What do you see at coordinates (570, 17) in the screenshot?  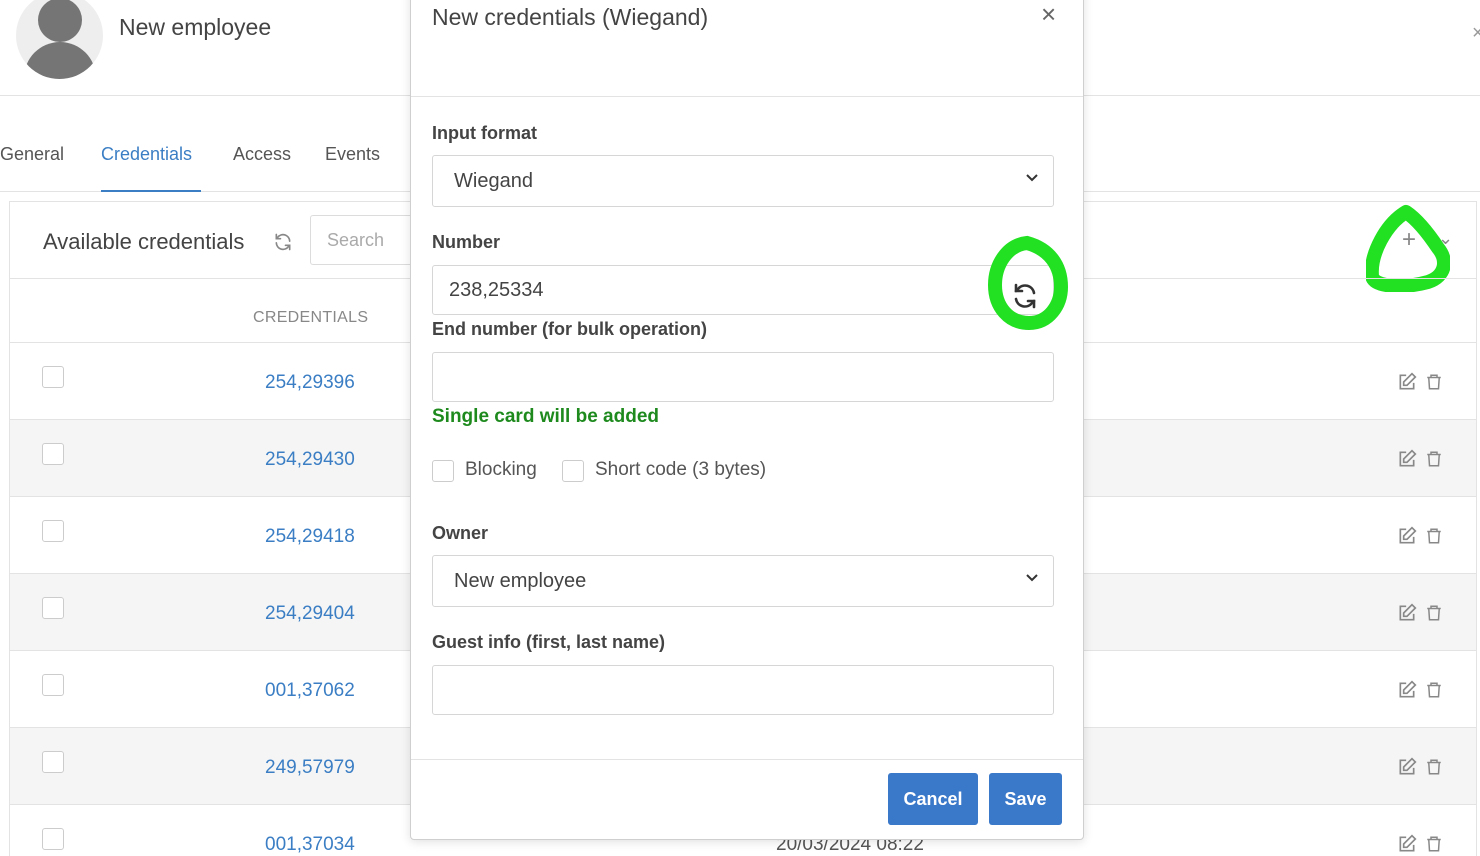 I see `dialog-title: New credentials (Wiegand)` at bounding box center [570, 17].